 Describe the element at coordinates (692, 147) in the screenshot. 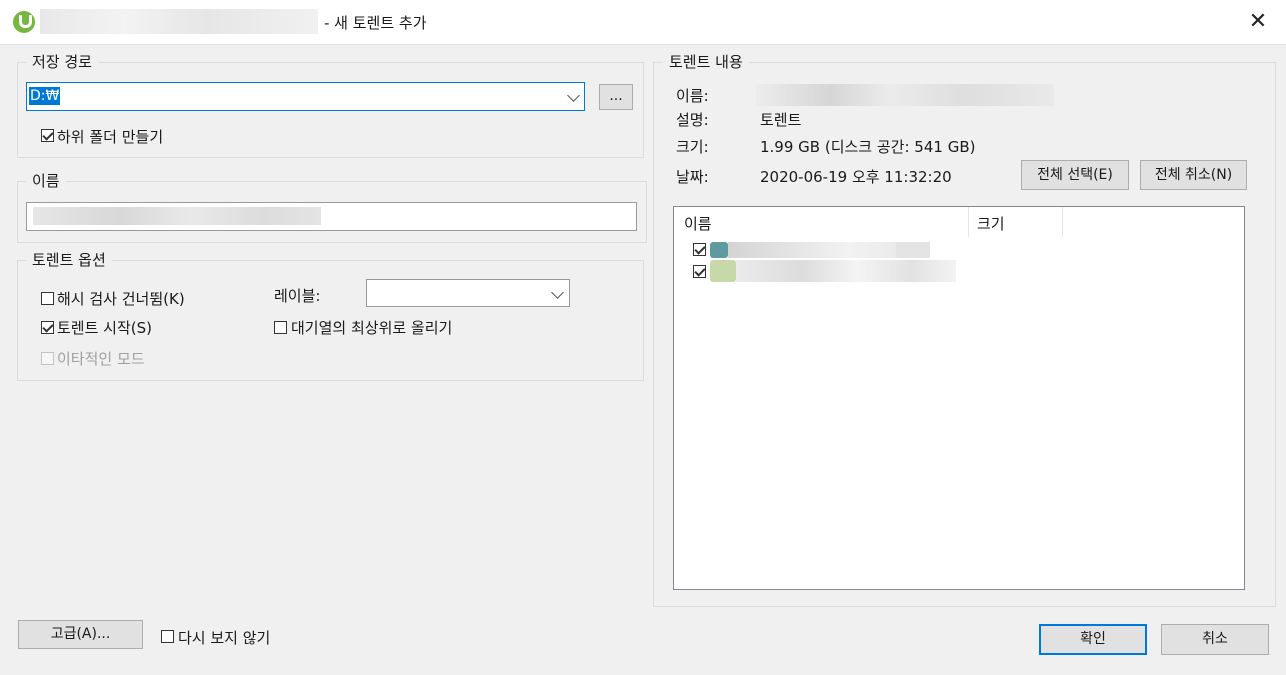

I see `size-key: 크기:` at that location.